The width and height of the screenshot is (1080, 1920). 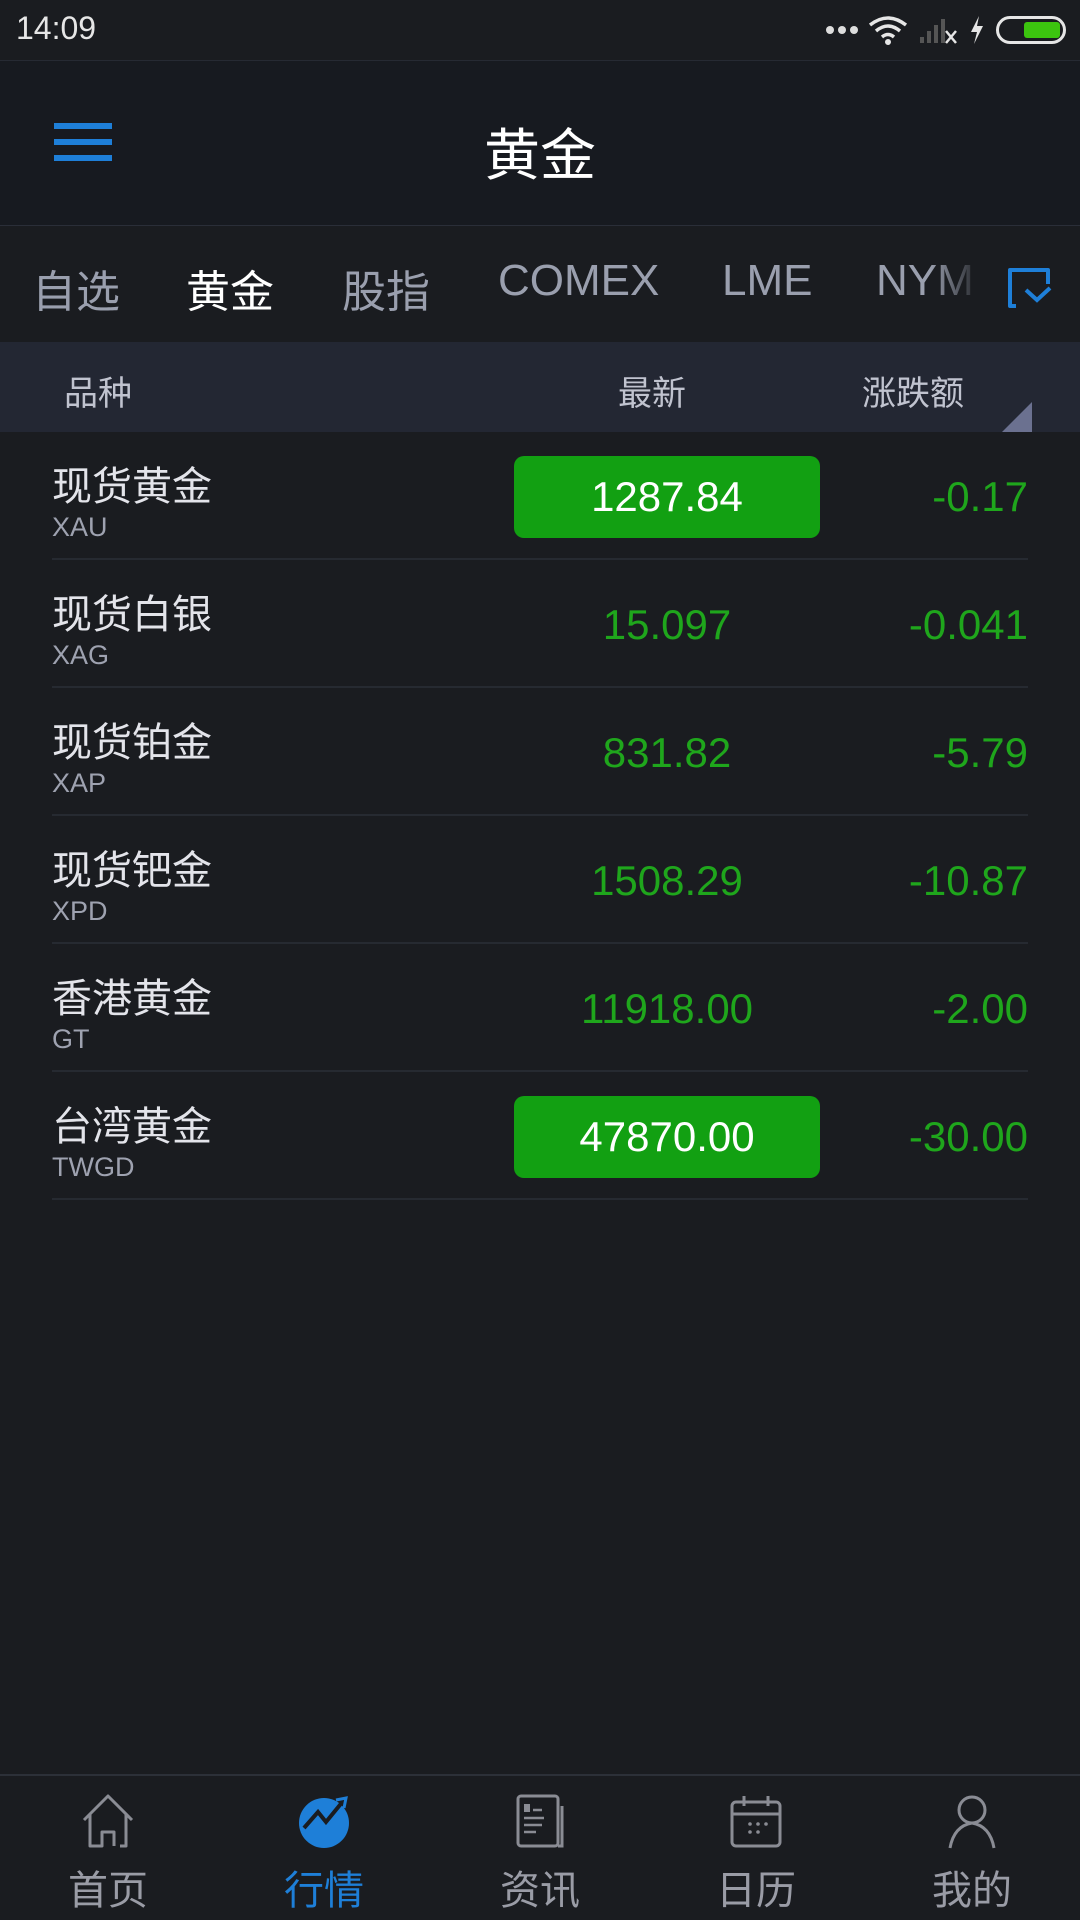 I want to click on tab-stock-index: 股指, so click(x=386, y=288).